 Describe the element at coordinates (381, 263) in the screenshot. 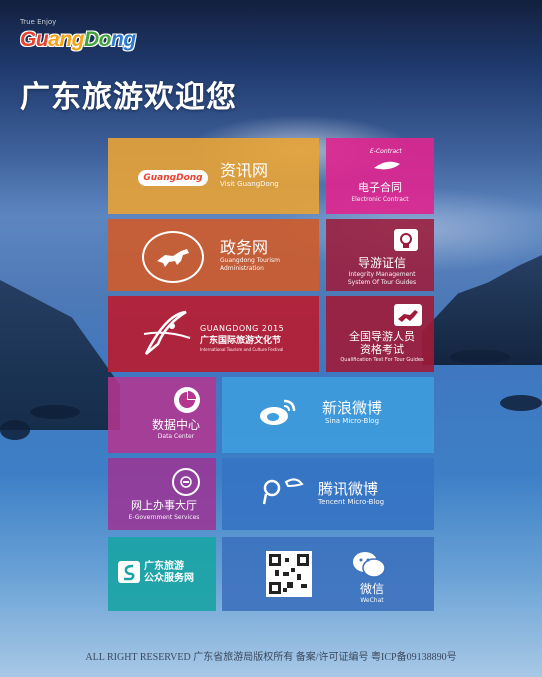

I see `tile-guide-integrity-label: 导游证信` at that location.